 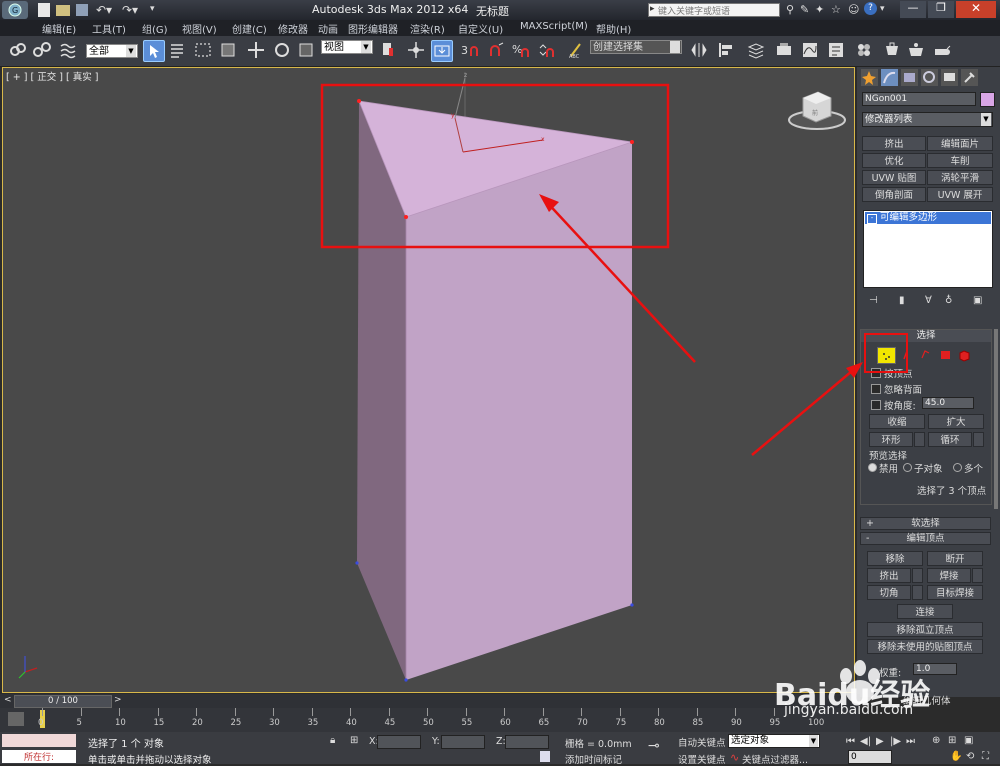 What do you see at coordinates (774, 741) in the screenshot?
I see `selected-object-dropdown: 选定对象 ▼` at bounding box center [774, 741].